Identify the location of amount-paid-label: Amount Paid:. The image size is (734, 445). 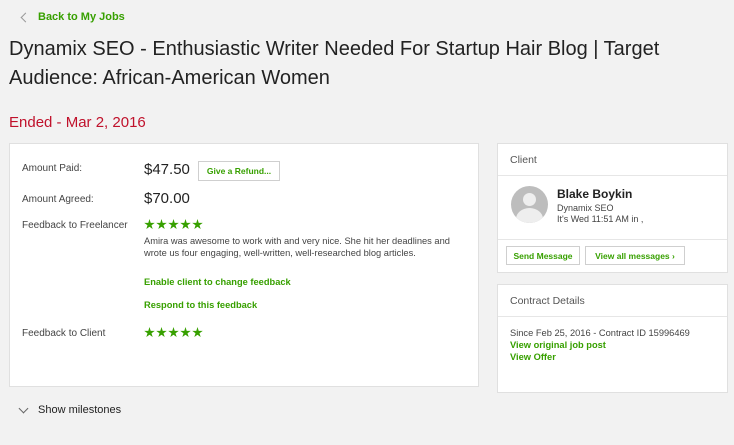
(52, 168).